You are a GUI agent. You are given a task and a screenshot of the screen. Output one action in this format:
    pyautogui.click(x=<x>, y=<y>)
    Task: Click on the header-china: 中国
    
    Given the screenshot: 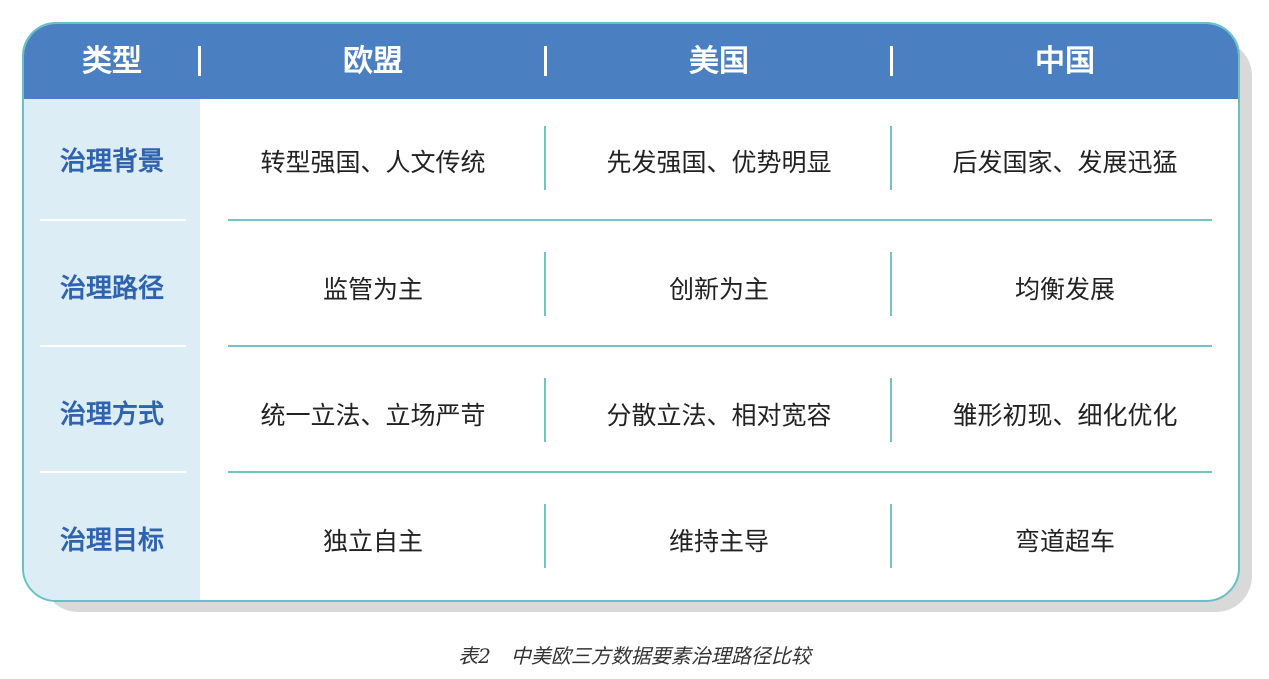 What is the action you would take?
    pyautogui.click(x=1065, y=61)
    